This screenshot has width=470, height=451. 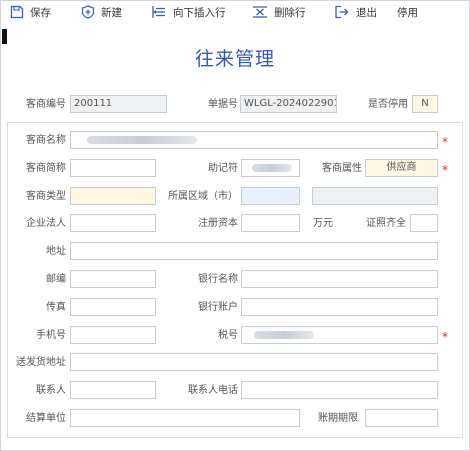 What do you see at coordinates (113, 390) in the screenshot?
I see `contact-field` at bounding box center [113, 390].